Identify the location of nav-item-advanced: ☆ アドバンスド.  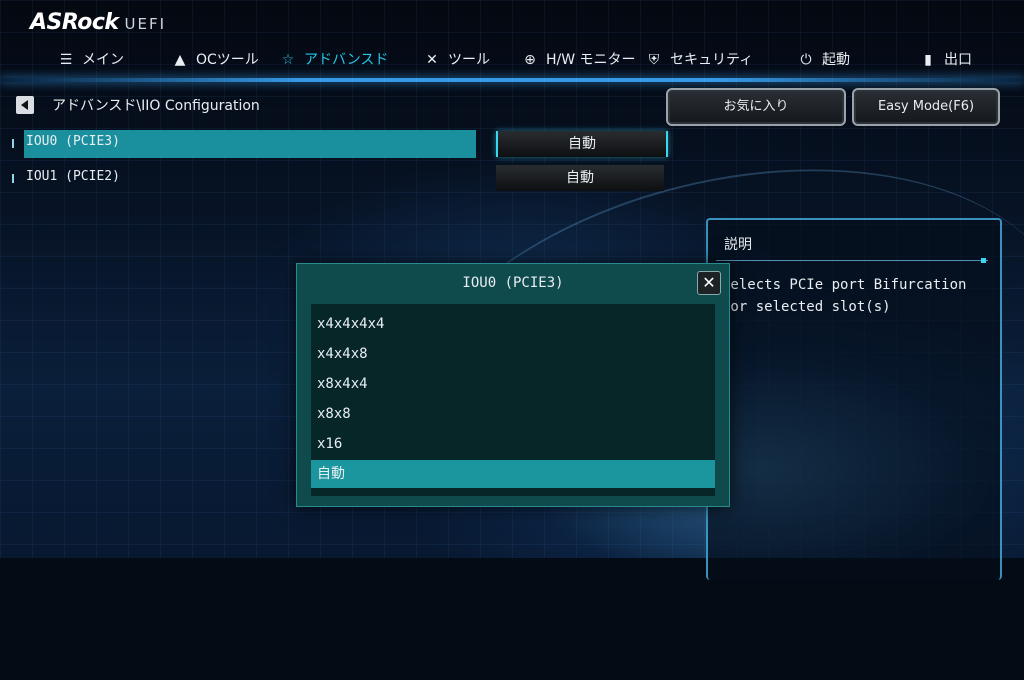
(334, 60).